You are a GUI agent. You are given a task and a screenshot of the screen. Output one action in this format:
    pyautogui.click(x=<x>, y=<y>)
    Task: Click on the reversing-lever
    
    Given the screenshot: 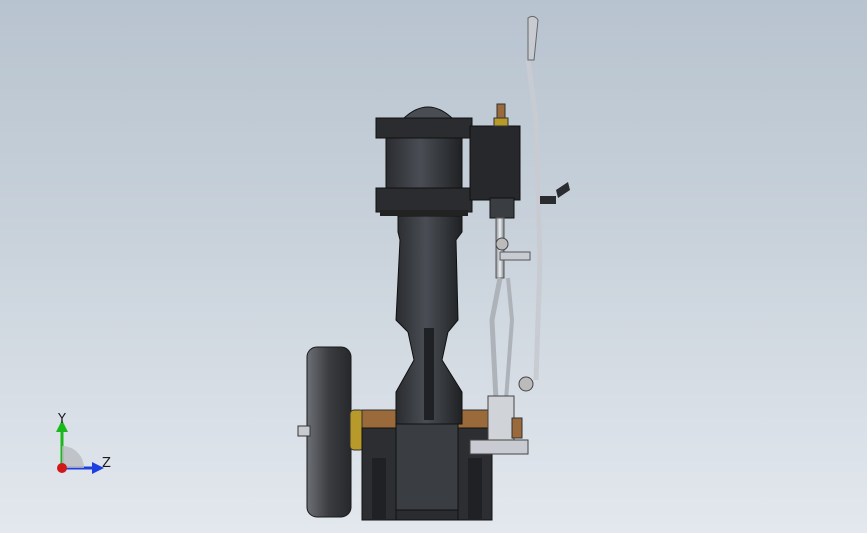 What is the action you would take?
    pyautogui.click(x=547, y=198)
    